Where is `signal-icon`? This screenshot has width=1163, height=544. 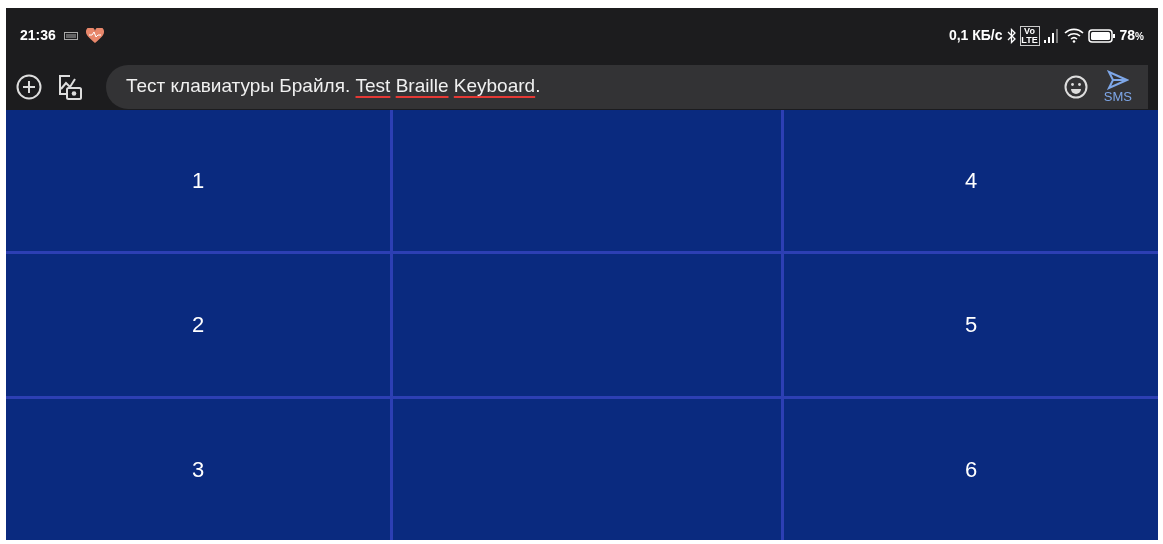 signal-icon is located at coordinates (1051, 35).